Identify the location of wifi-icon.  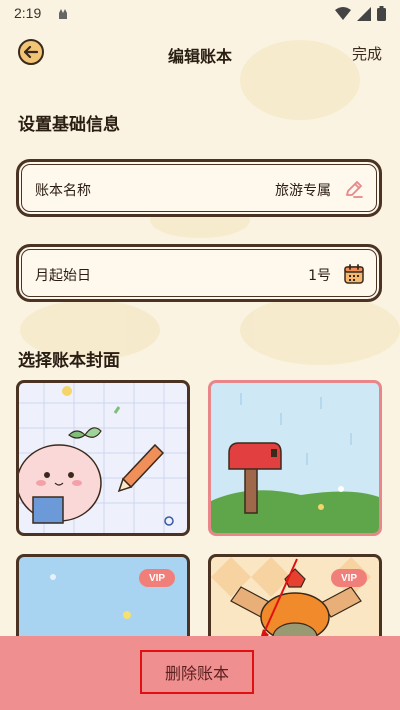
(343, 13).